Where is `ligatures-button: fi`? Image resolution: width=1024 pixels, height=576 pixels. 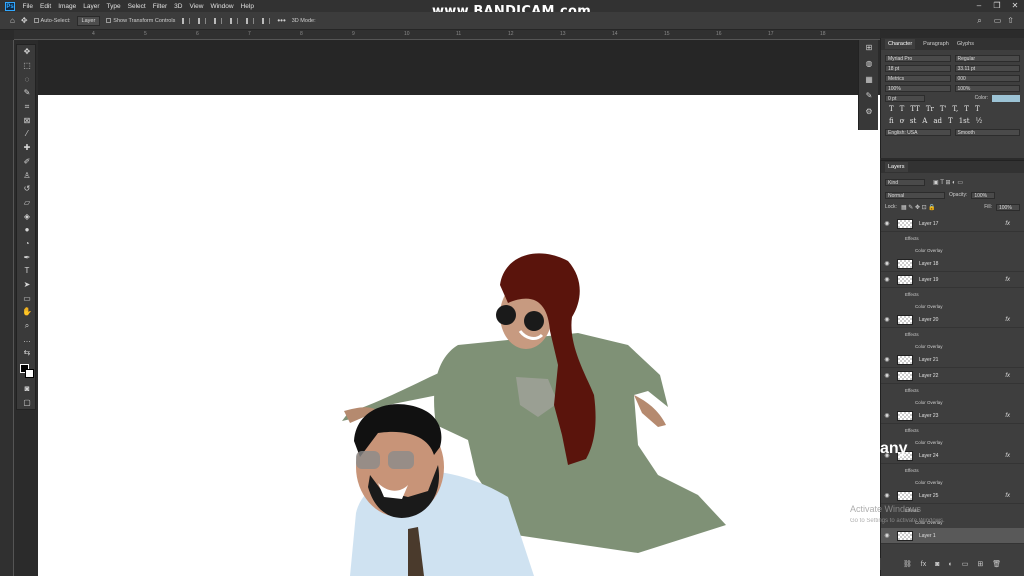
ligatures-button: fi is located at coordinates (891, 121).